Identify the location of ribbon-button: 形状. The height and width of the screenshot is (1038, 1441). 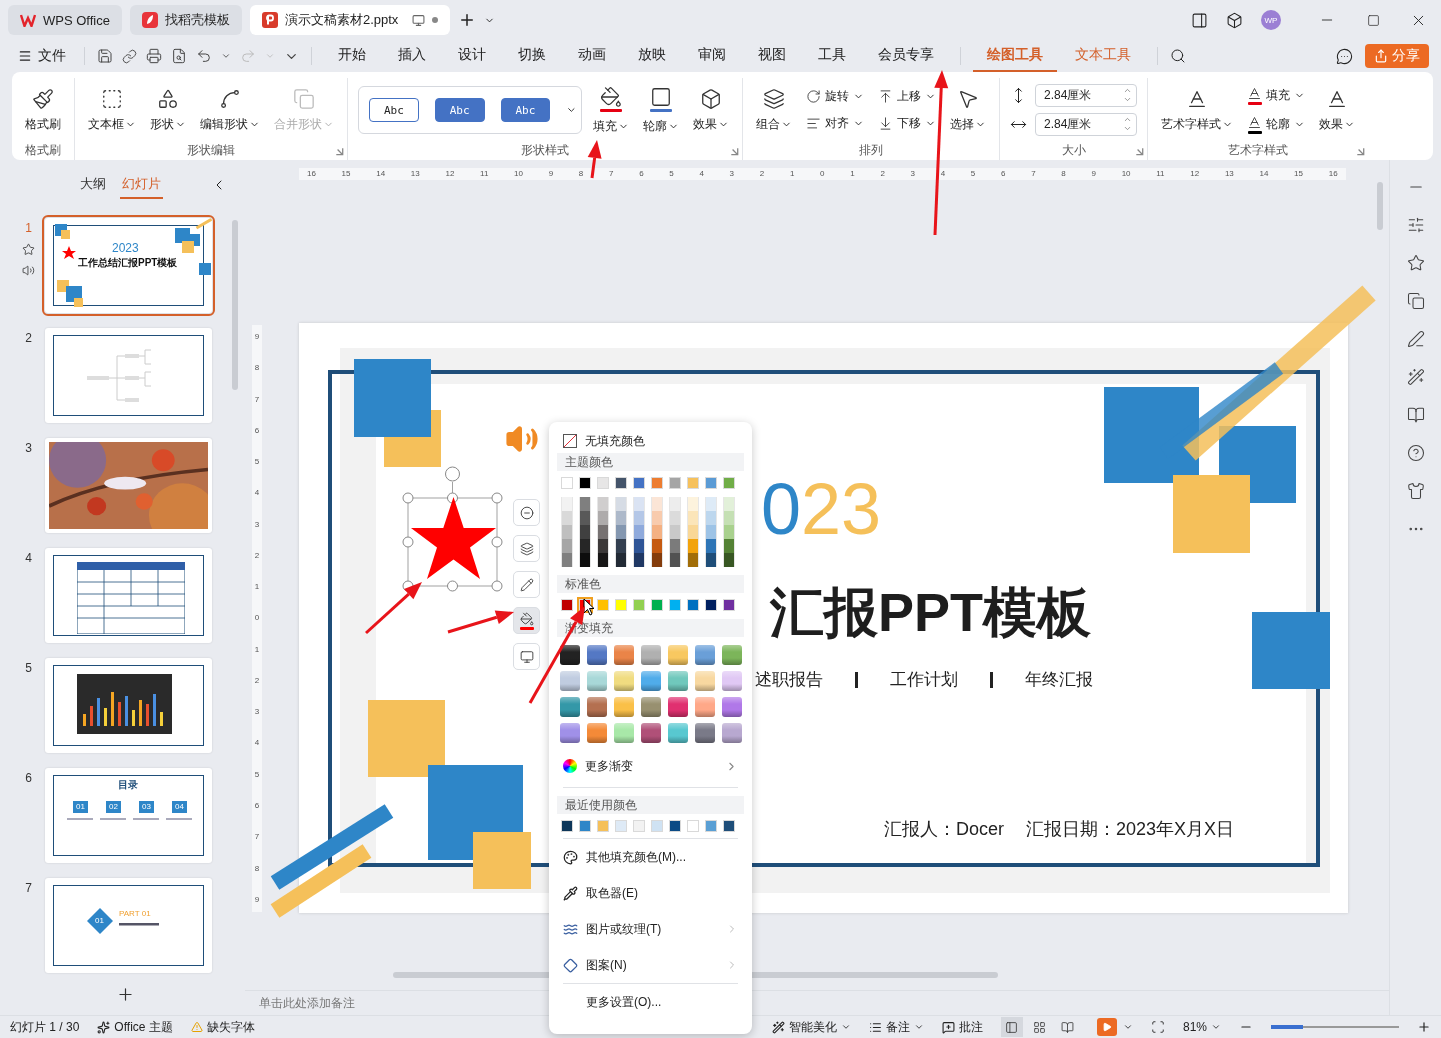
(168, 110).